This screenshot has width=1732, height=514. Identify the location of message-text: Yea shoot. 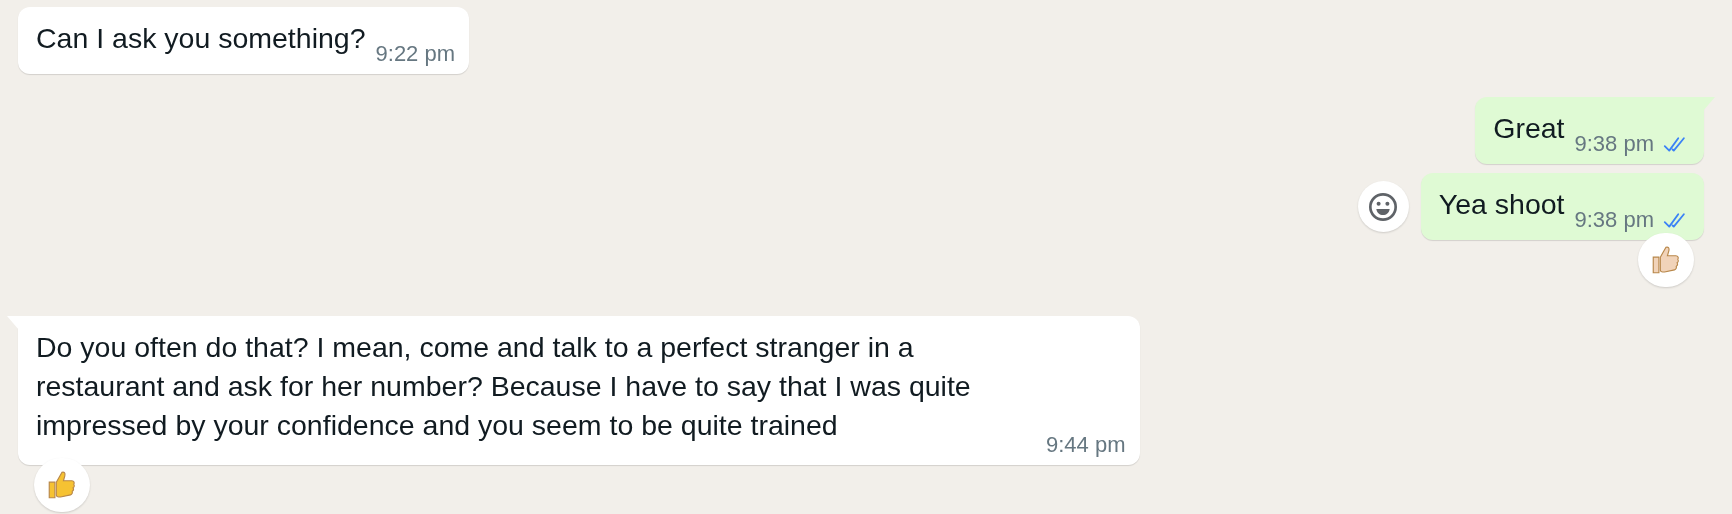
(1501, 204).